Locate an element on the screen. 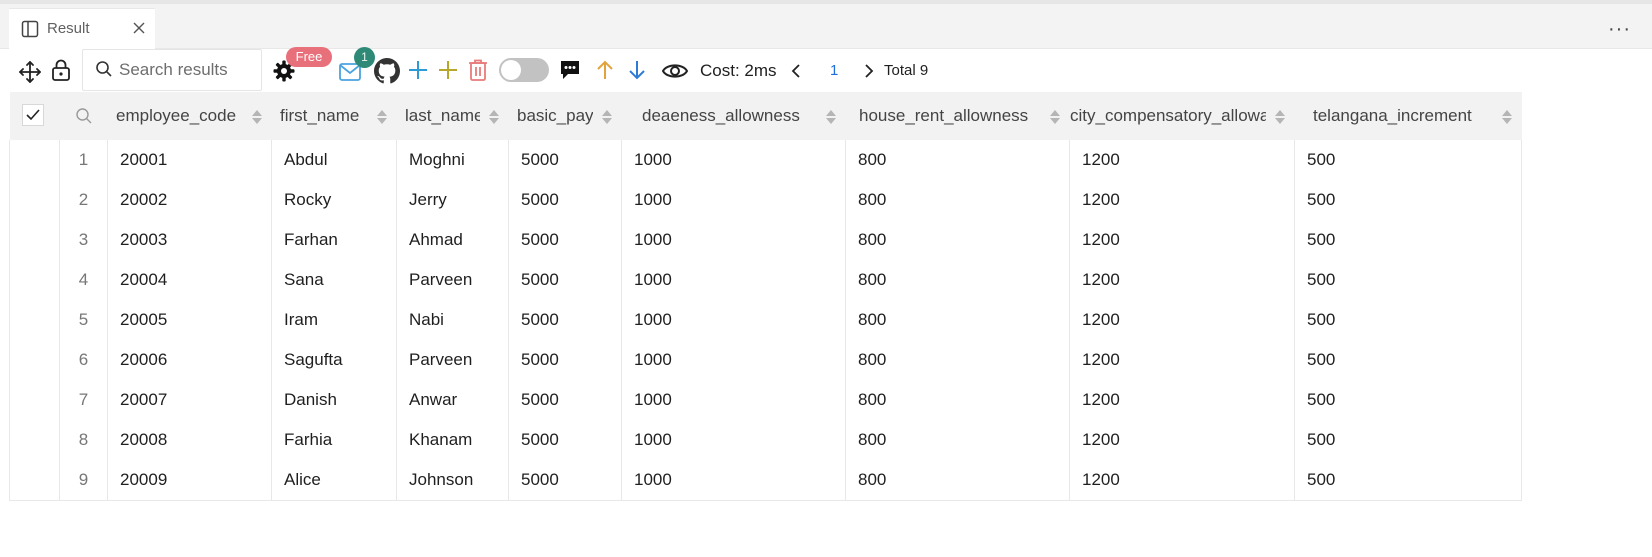 This screenshot has height=557, width=1652. cell-last-name: Jerry is located at coordinates (452, 200).